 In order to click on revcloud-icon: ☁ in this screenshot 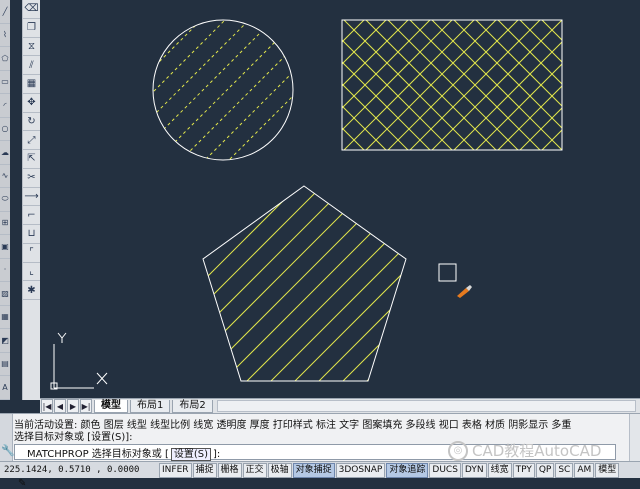, I will do `click(5, 153)`.